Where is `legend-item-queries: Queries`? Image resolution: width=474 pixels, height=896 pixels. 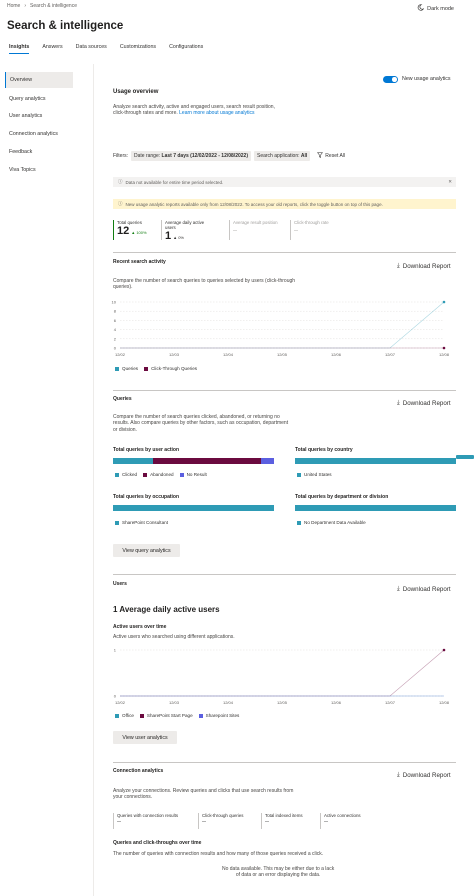
legend-item-queries: Queries is located at coordinates (126, 368).